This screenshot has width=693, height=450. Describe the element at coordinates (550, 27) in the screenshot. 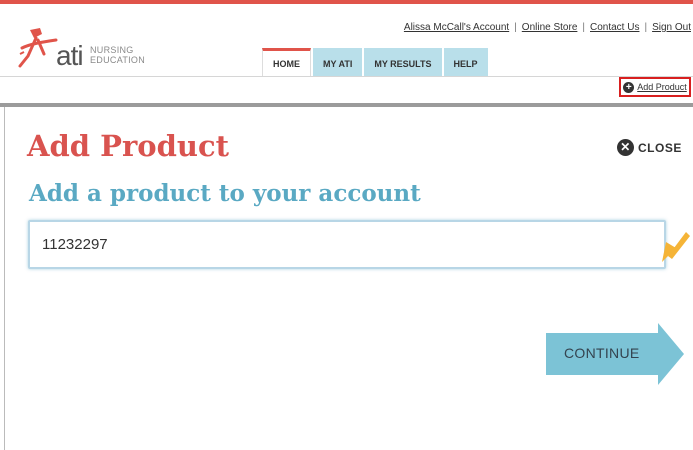

I see `online-store-link: Online Store` at that location.